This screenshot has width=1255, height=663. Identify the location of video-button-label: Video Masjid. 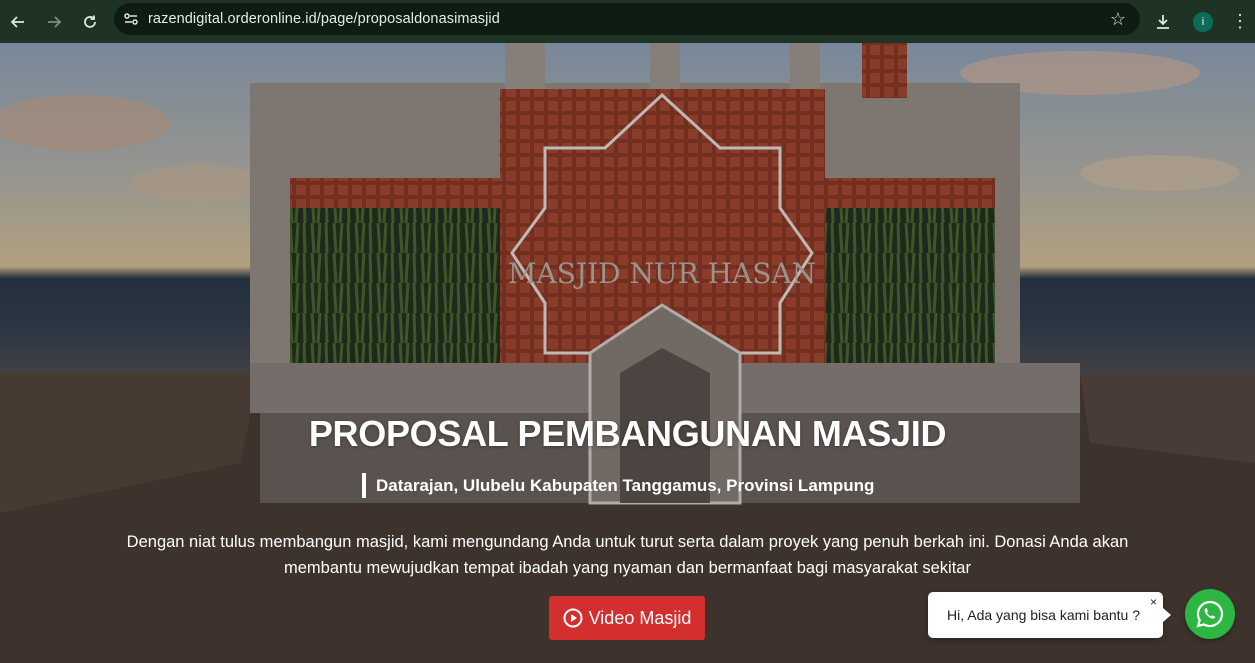
(640, 617).